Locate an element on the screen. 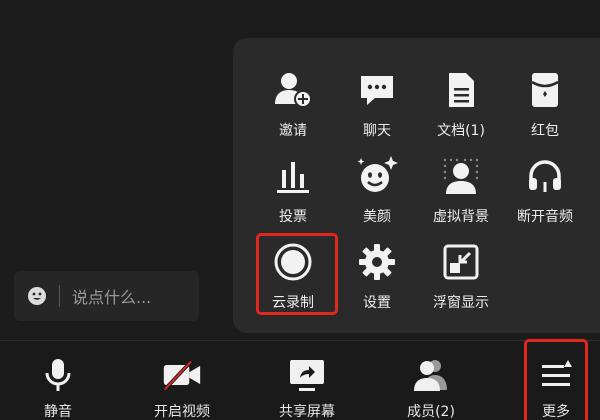 Image resolution: width=600 pixels, height=420 pixels. members-button: 成员(2) is located at coordinates (431, 380).